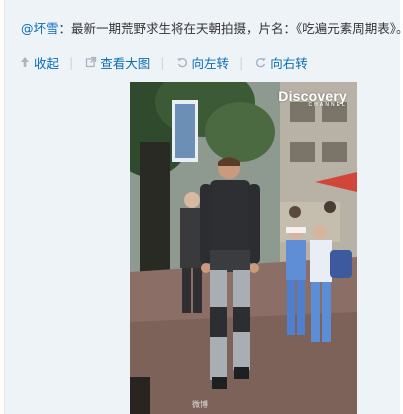  What do you see at coordinates (200, 404) in the screenshot?
I see `image-watermark: 微博` at bounding box center [200, 404].